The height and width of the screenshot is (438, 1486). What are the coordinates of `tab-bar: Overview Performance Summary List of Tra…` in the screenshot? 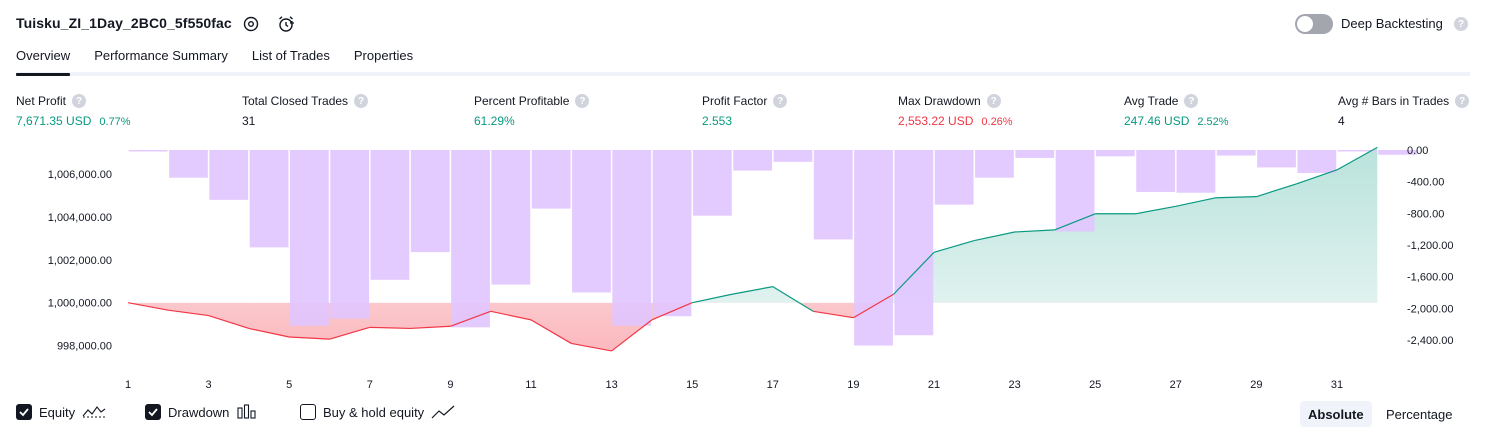 It's located at (226, 62).